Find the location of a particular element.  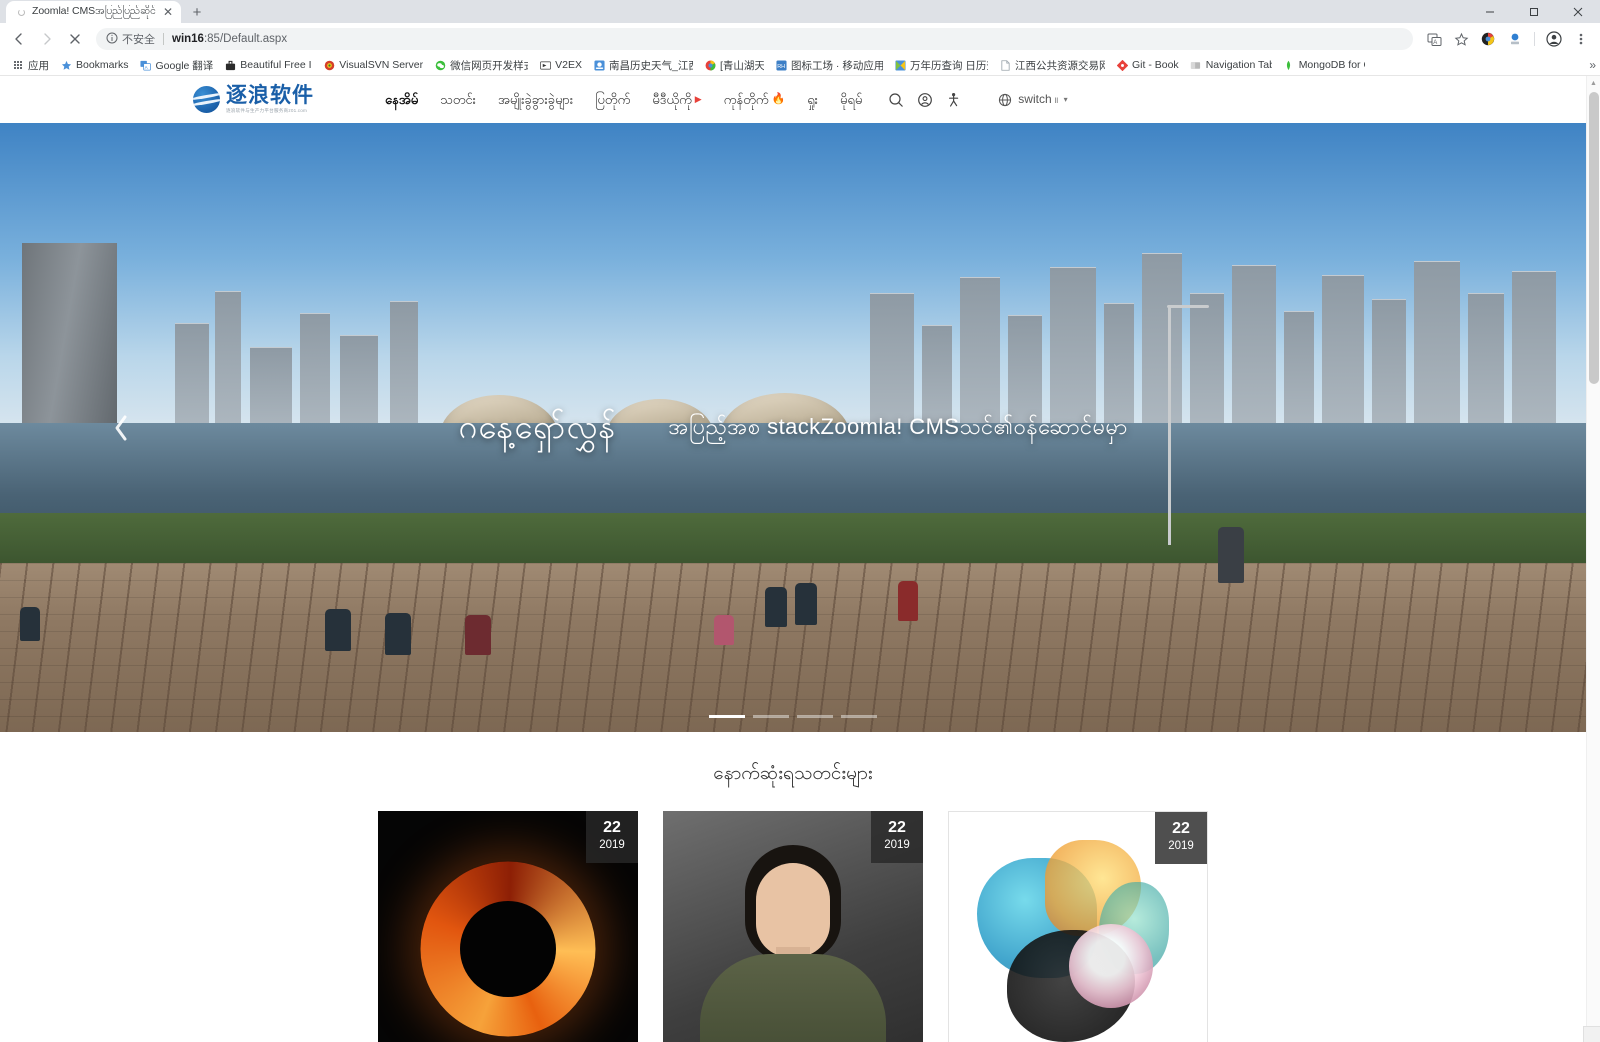

bookmark-visualsvn-server: VisualSVN Server is located at coordinates (373, 65).